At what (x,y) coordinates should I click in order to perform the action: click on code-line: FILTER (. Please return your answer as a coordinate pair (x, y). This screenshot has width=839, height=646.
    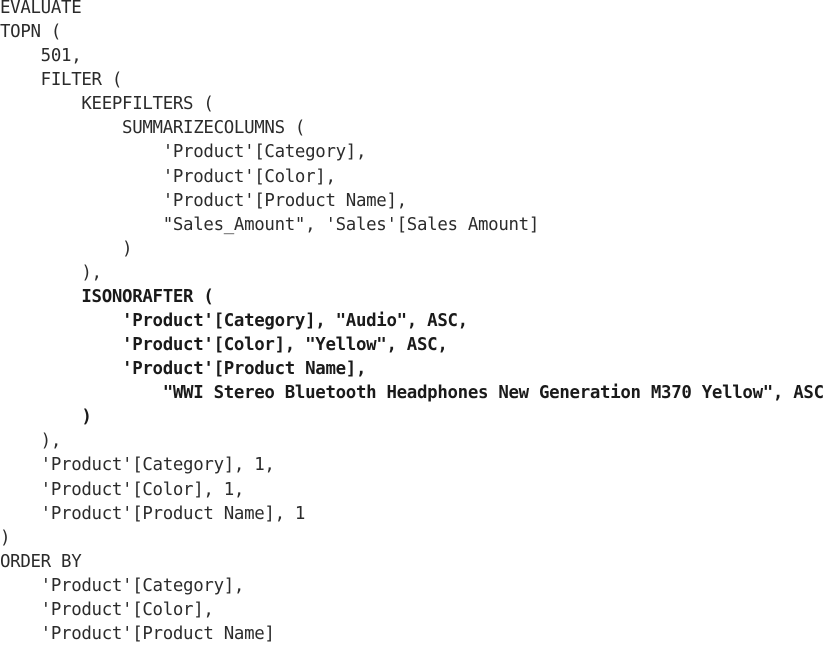
    Looking at the image, I should click on (61, 80).